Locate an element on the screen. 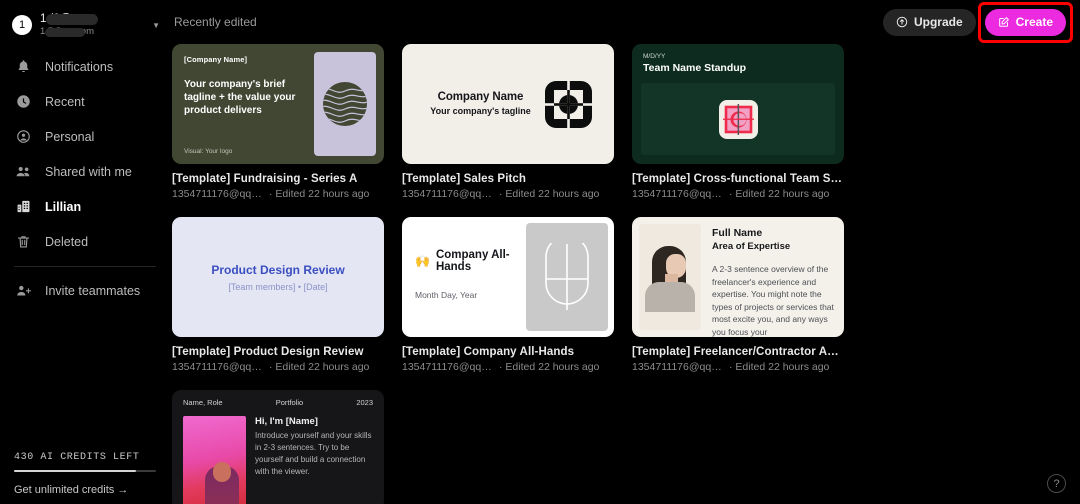 Image resolution: width=1080 pixels, height=504 pixels. sidebar-item-recent: Recent is located at coordinates (85, 101).